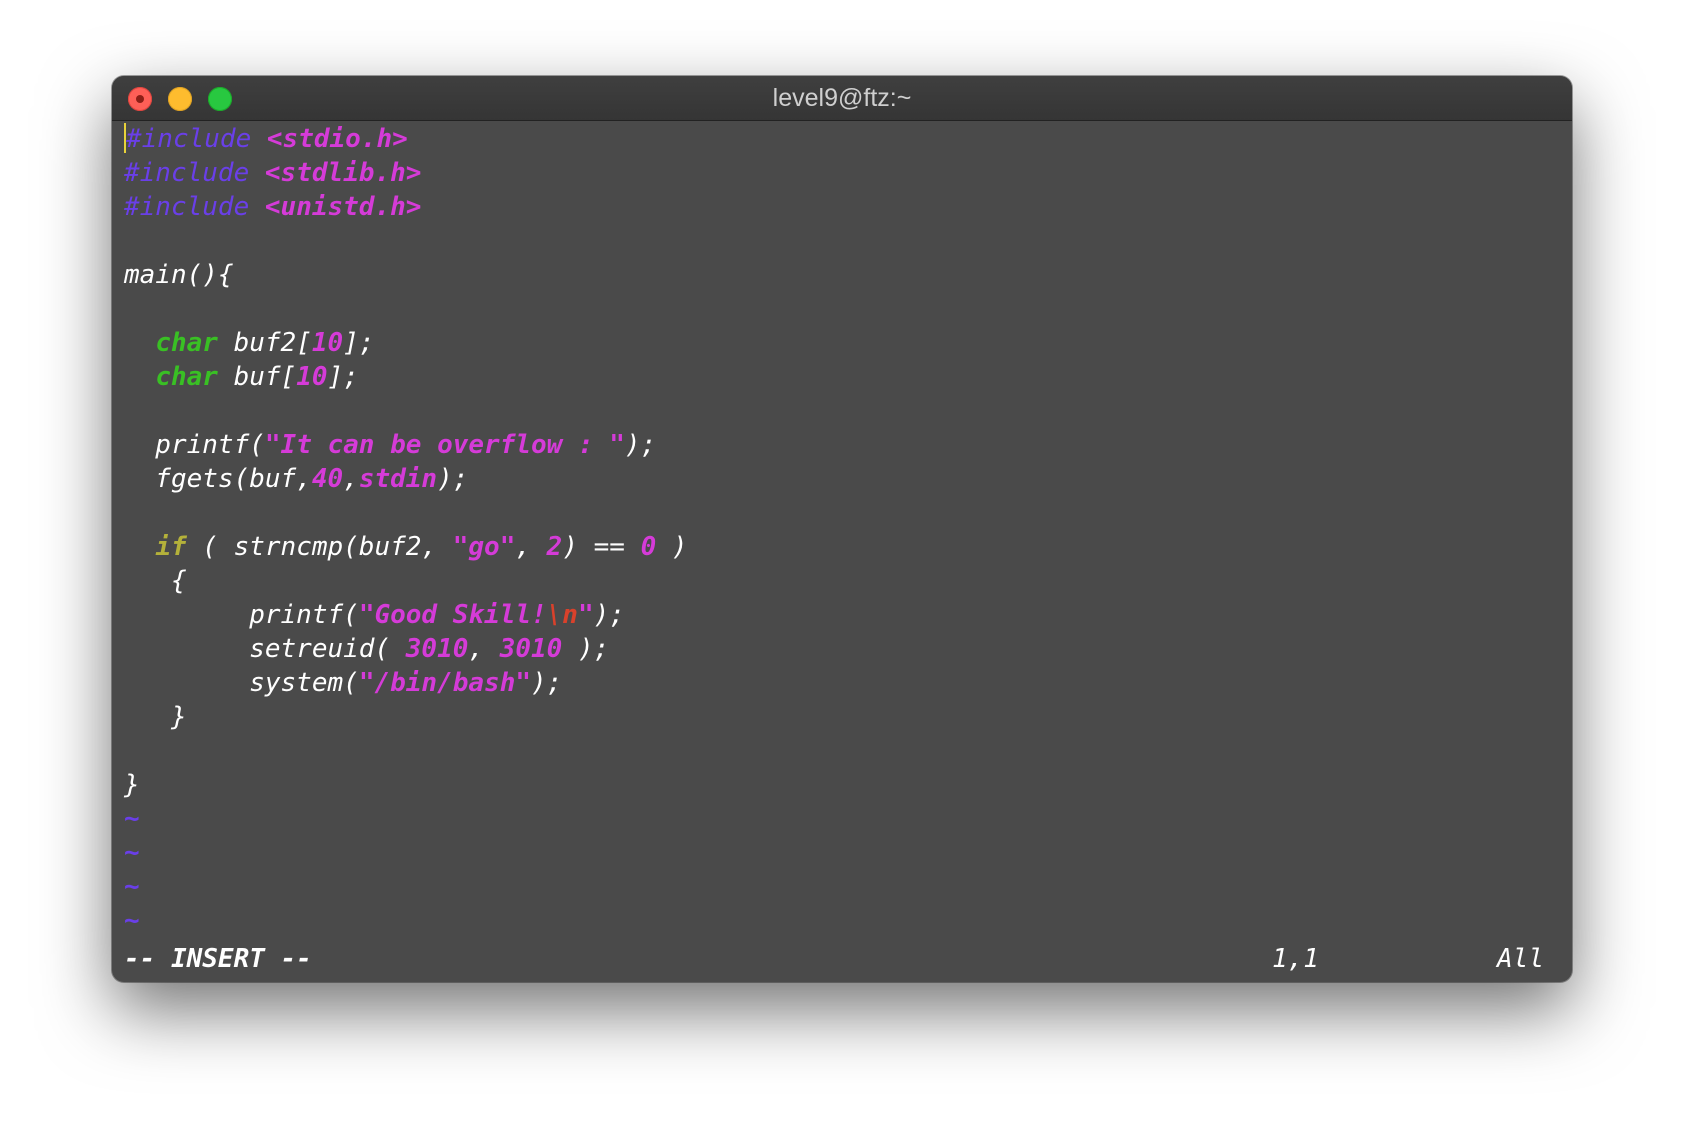 The image size is (1684, 1130). I want to click on code-line: {, so click(842, 581).